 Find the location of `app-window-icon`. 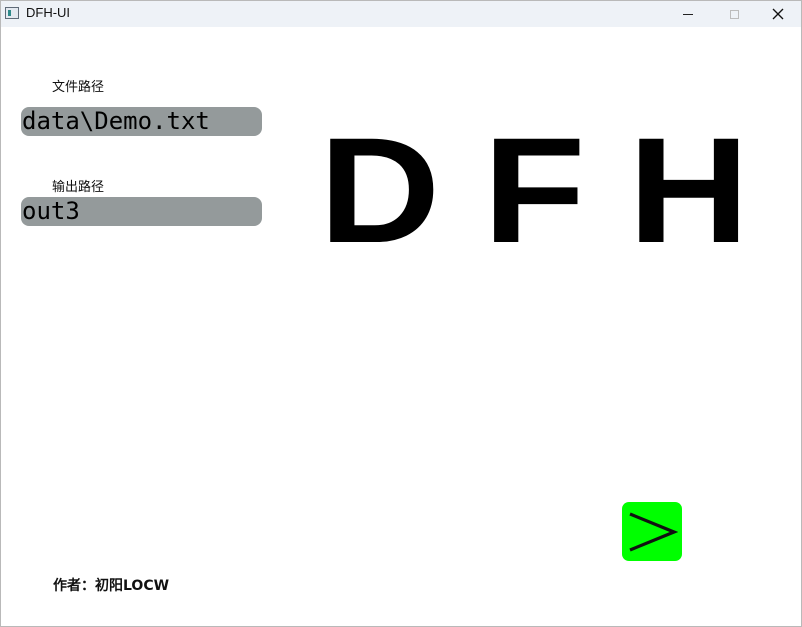

app-window-icon is located at coordinates (12, 13).